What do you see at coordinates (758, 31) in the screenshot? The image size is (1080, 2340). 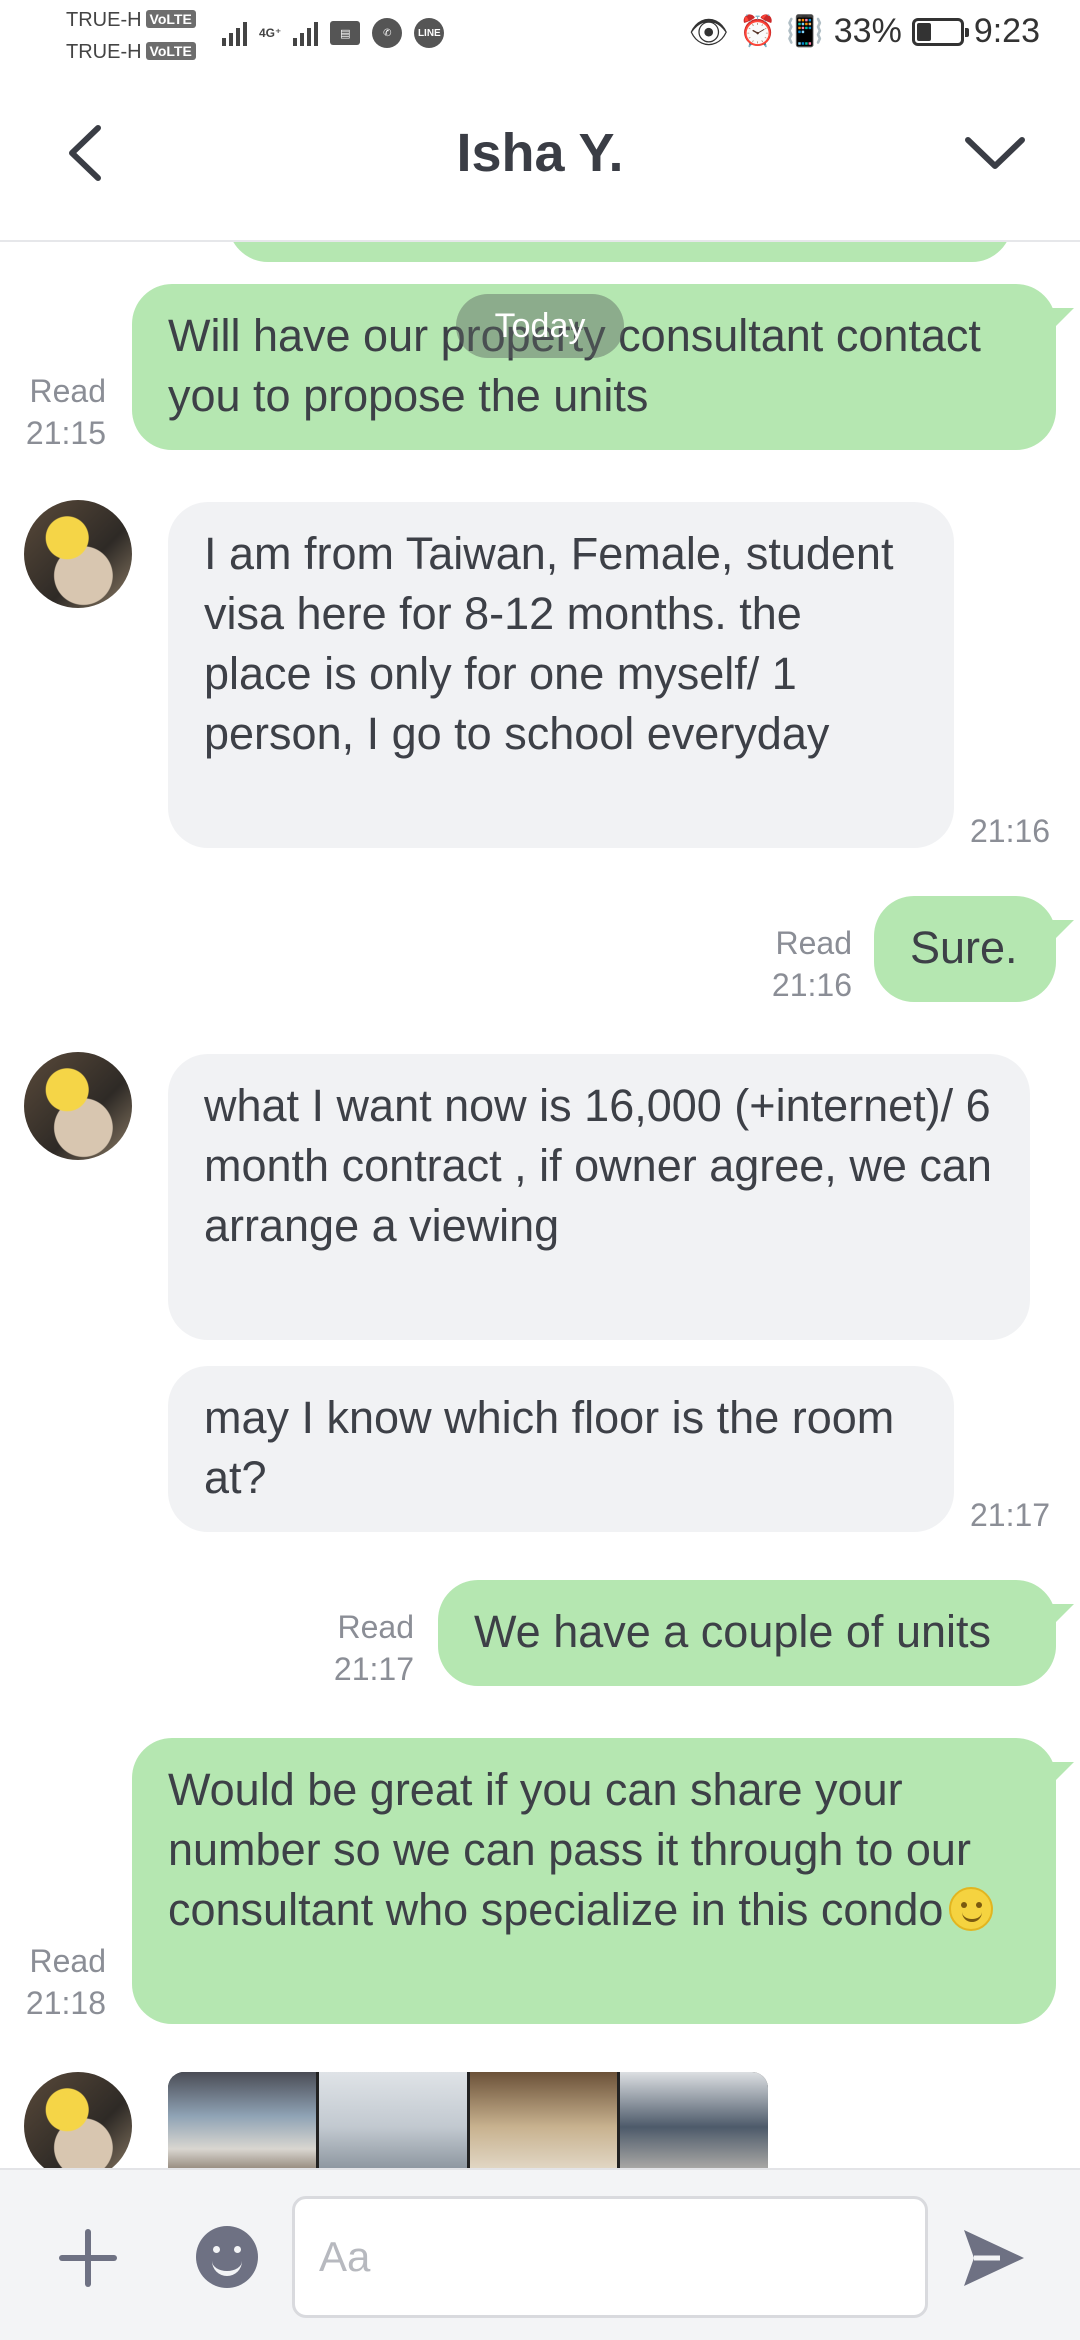 I see `alarm-icon: ⏰` at bounding box center [758, 31].